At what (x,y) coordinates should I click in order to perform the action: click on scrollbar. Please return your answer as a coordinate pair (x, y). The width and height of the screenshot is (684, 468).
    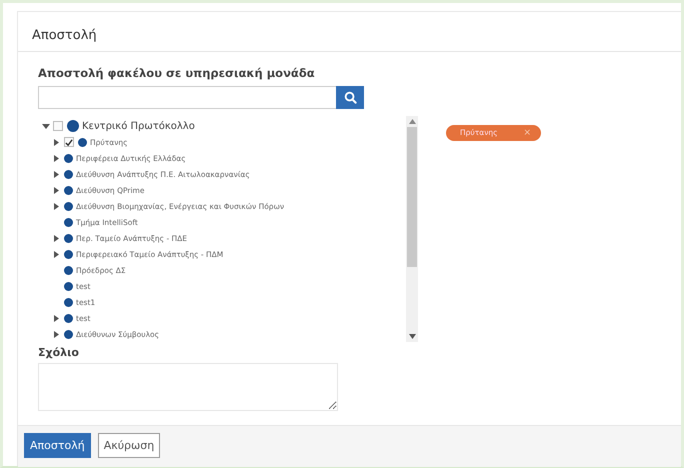
    Looking at the image, I should click on (412, 229).